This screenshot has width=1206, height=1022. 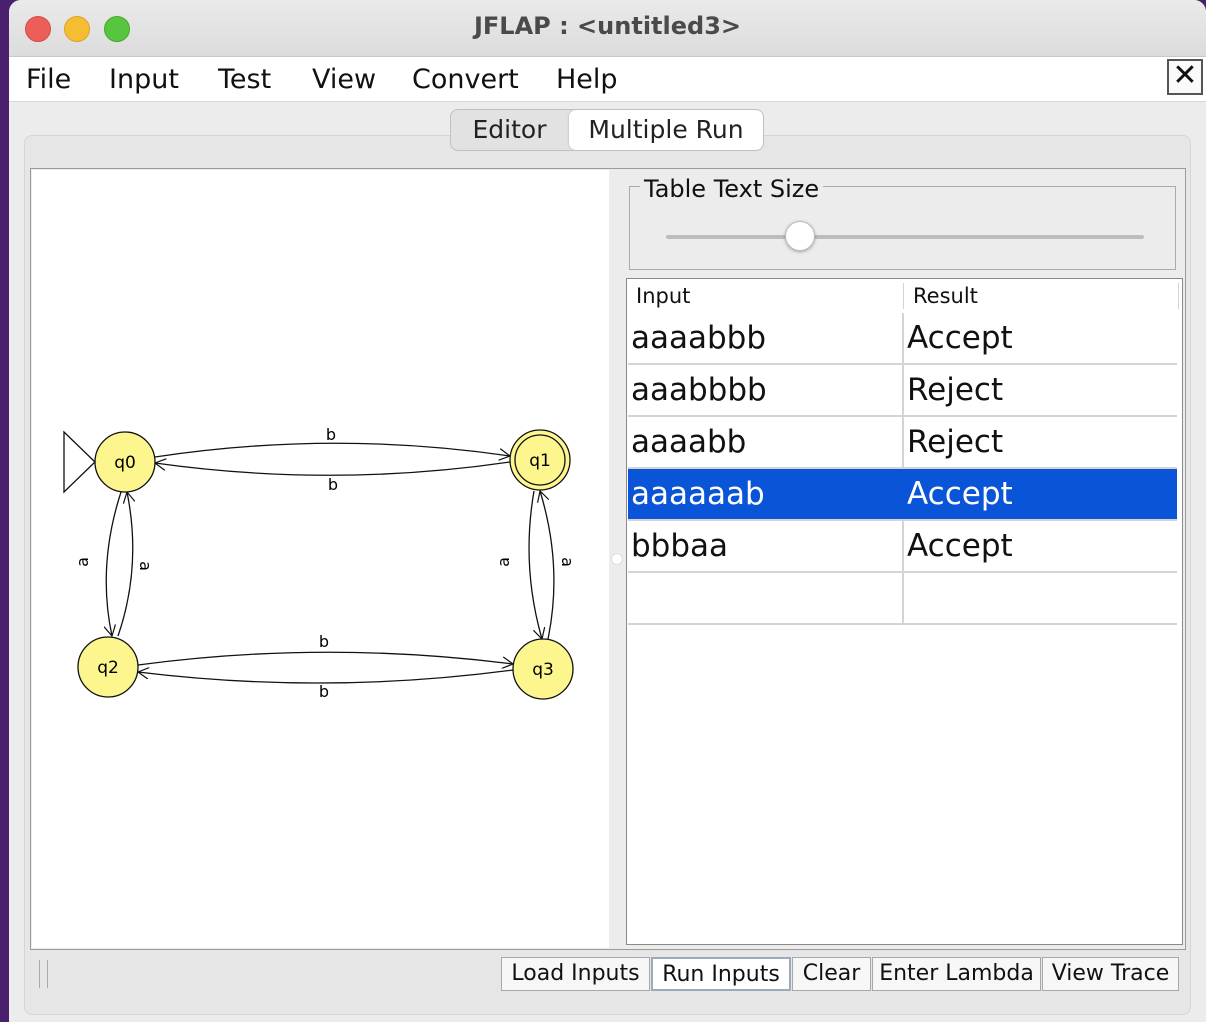 I want to click on automaton-diagram: b b b b a a a a q0 q1 q2 q3, so click(x=320, y=563).